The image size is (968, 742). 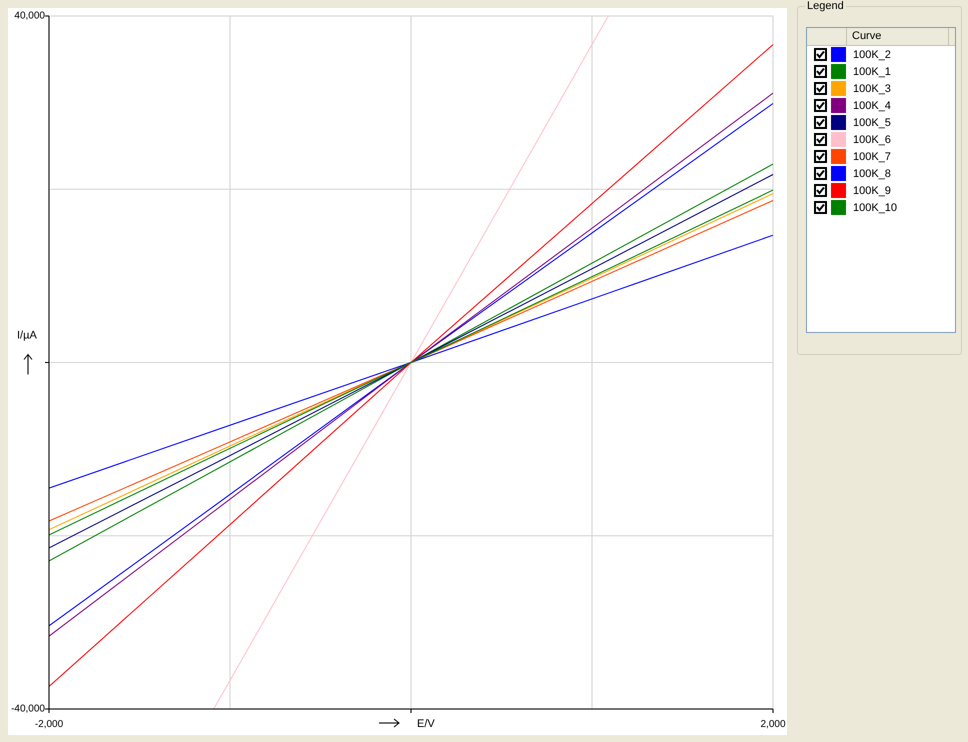 I want to click on y-axis-title: I/µA, so click(x=27, y=336).